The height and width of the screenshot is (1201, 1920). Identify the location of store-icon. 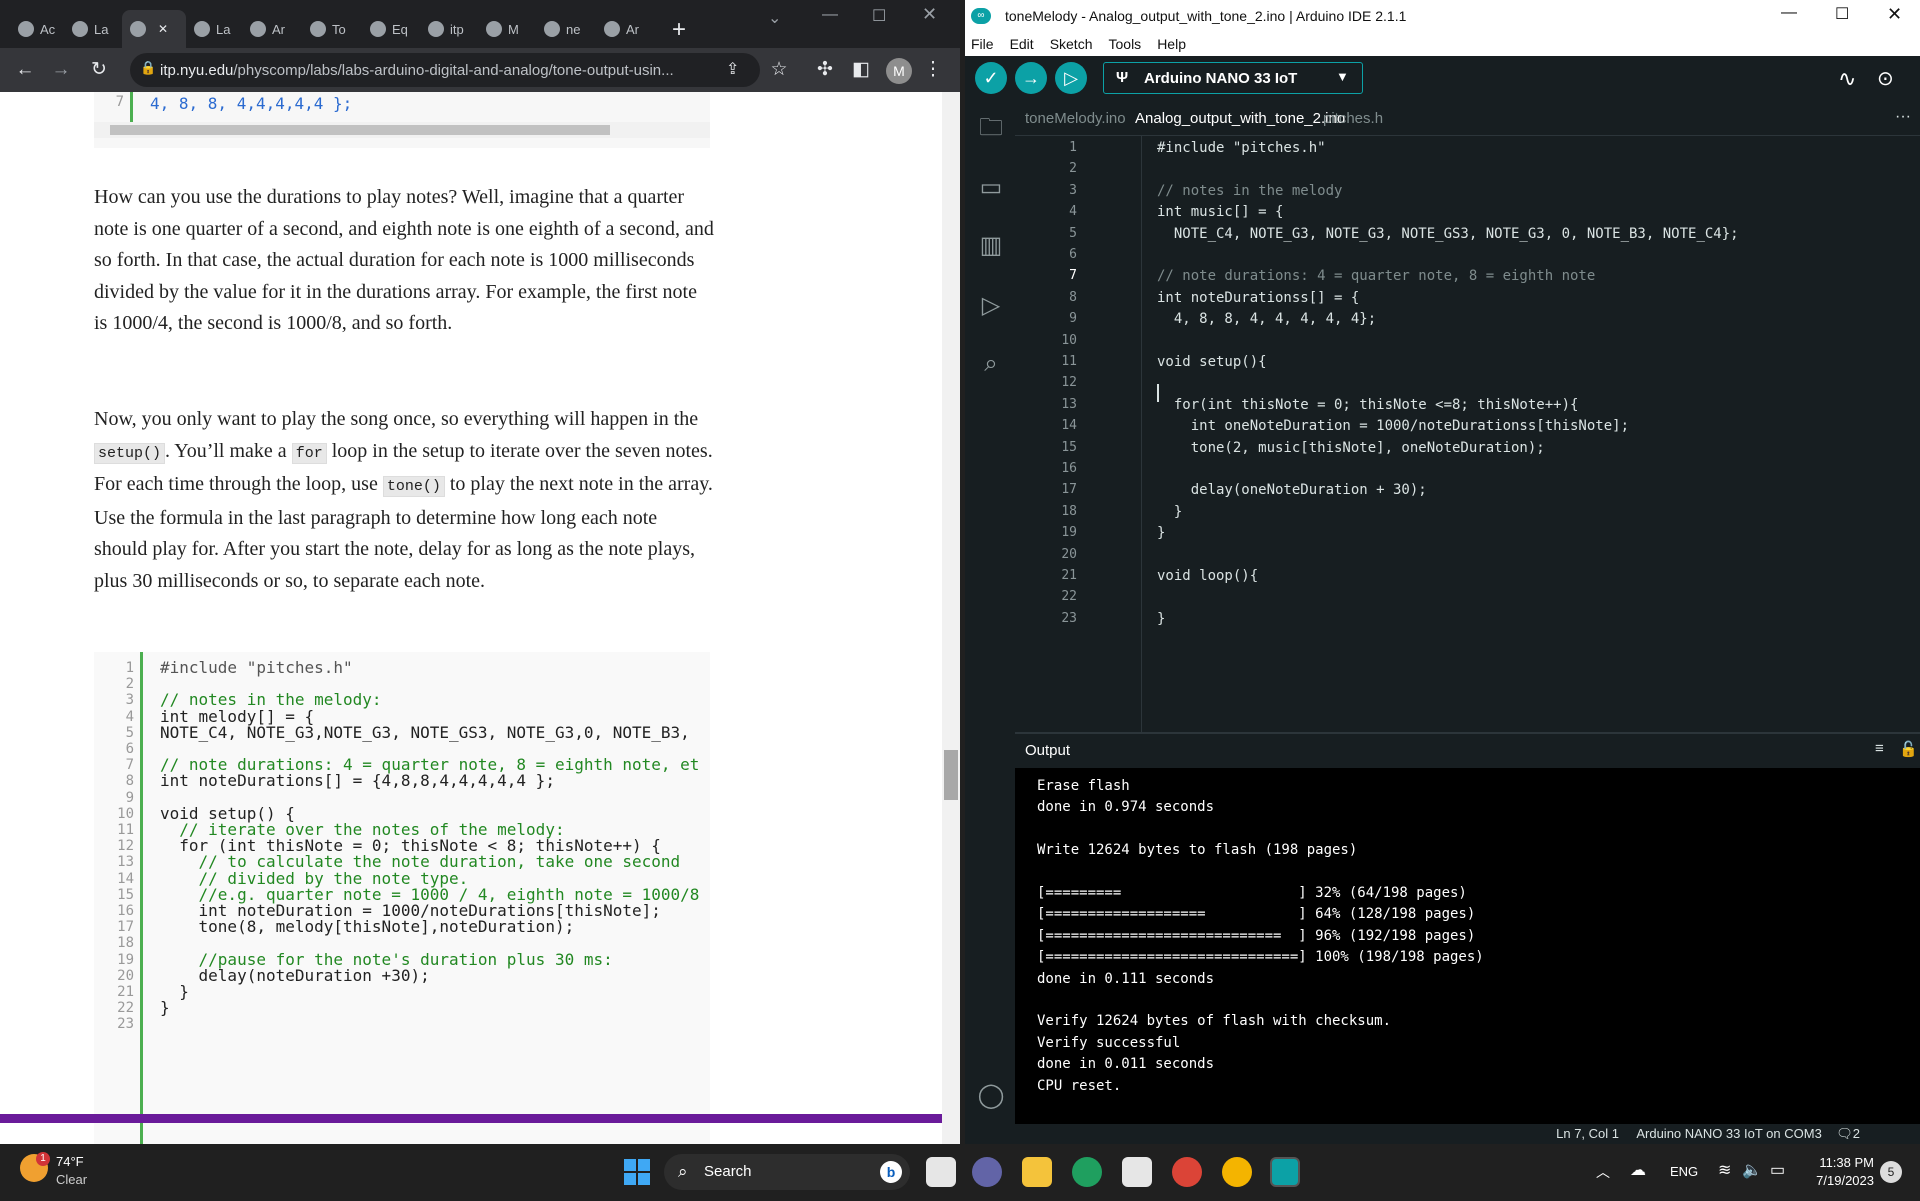
(1137, 1172).